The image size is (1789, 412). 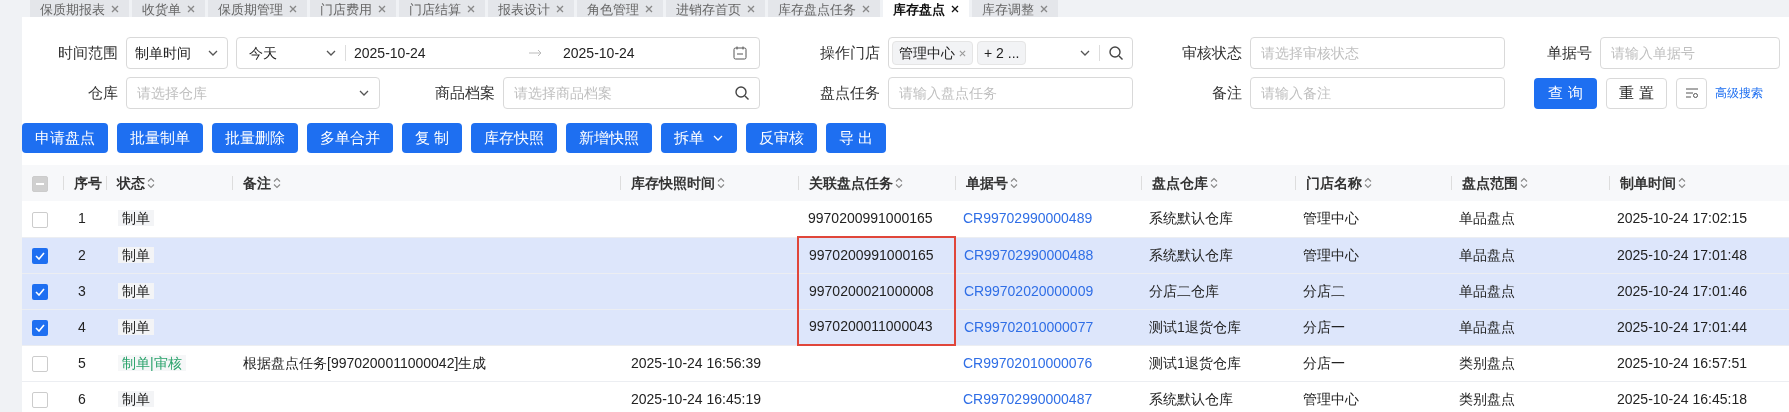 What do you see at coordinates (609, 138) in the screenshot?
I see `action-button: 新增快照` at bounding box center [609, 138].